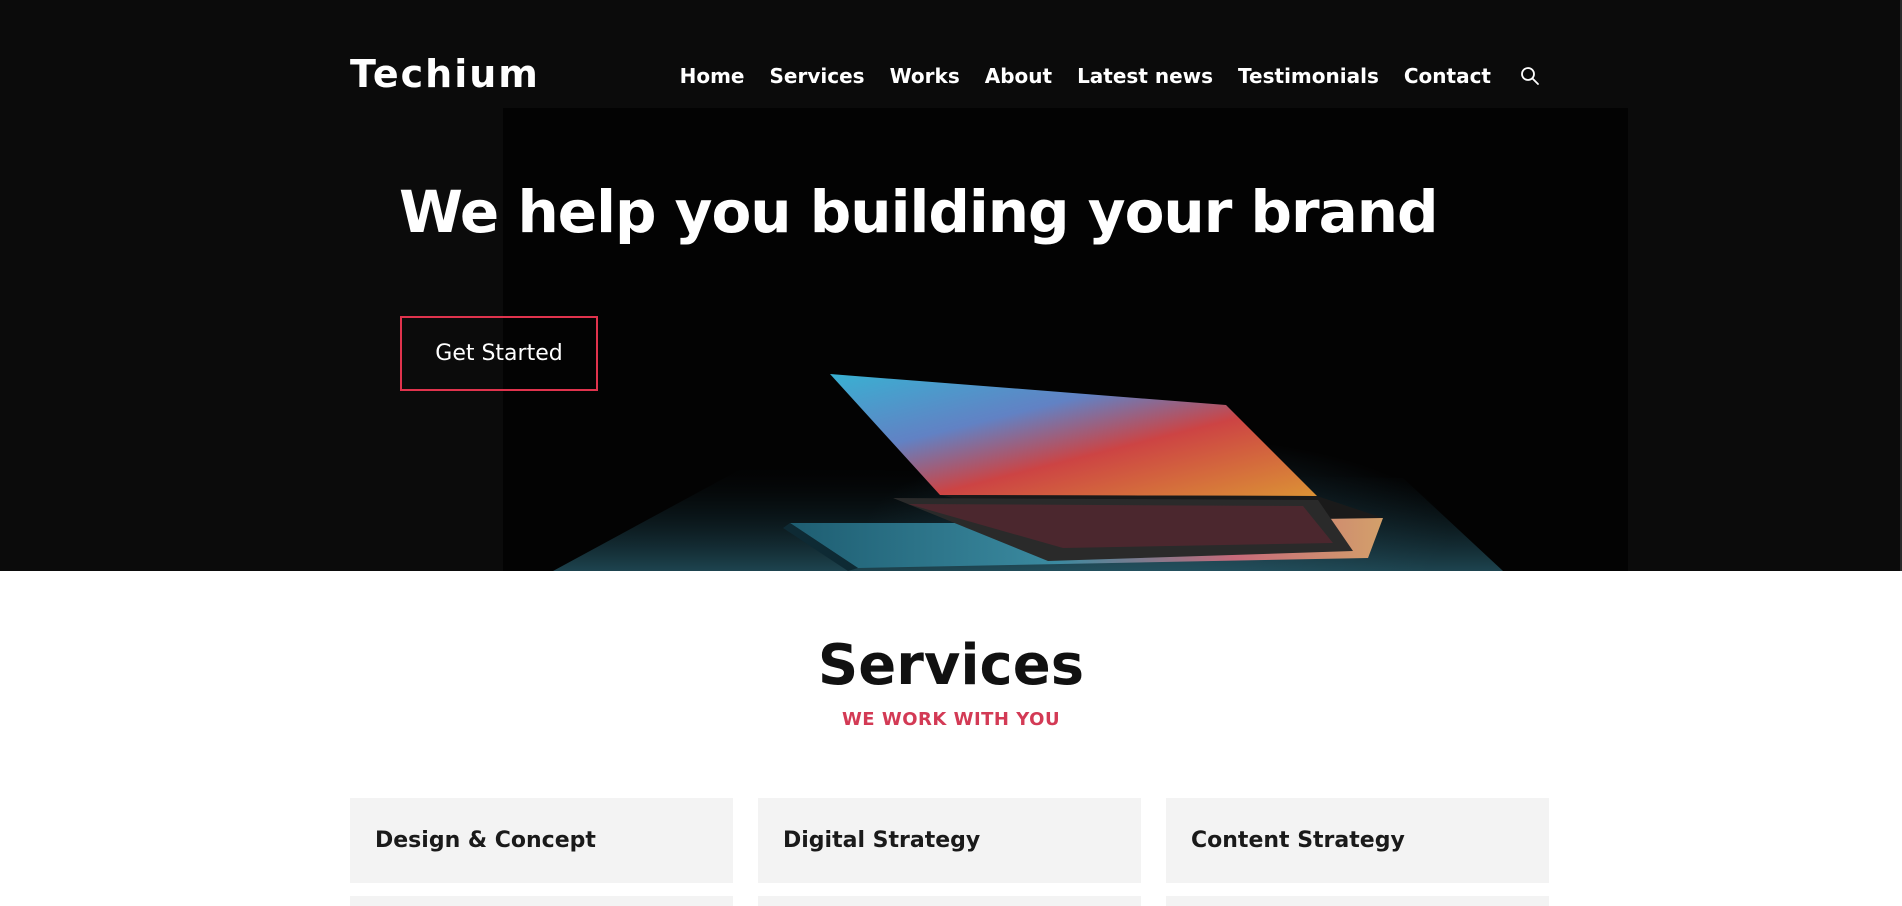 The height and width of the screenshot is (906, 1902). I want to click on nav-works: Works, so click(925, 76).